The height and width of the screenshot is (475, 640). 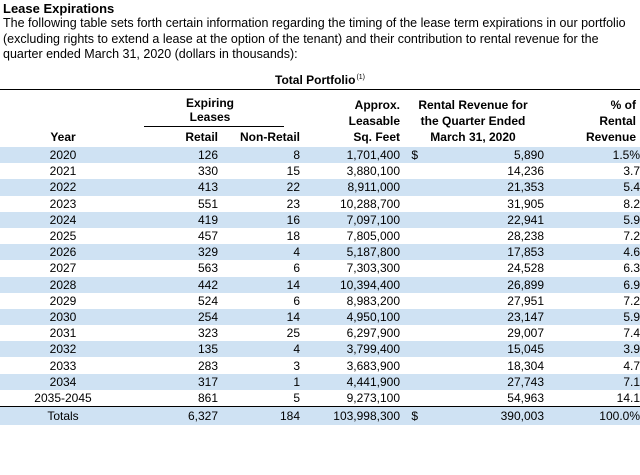 I want to click on cell-year: 2026, so click(x=63, y=252).